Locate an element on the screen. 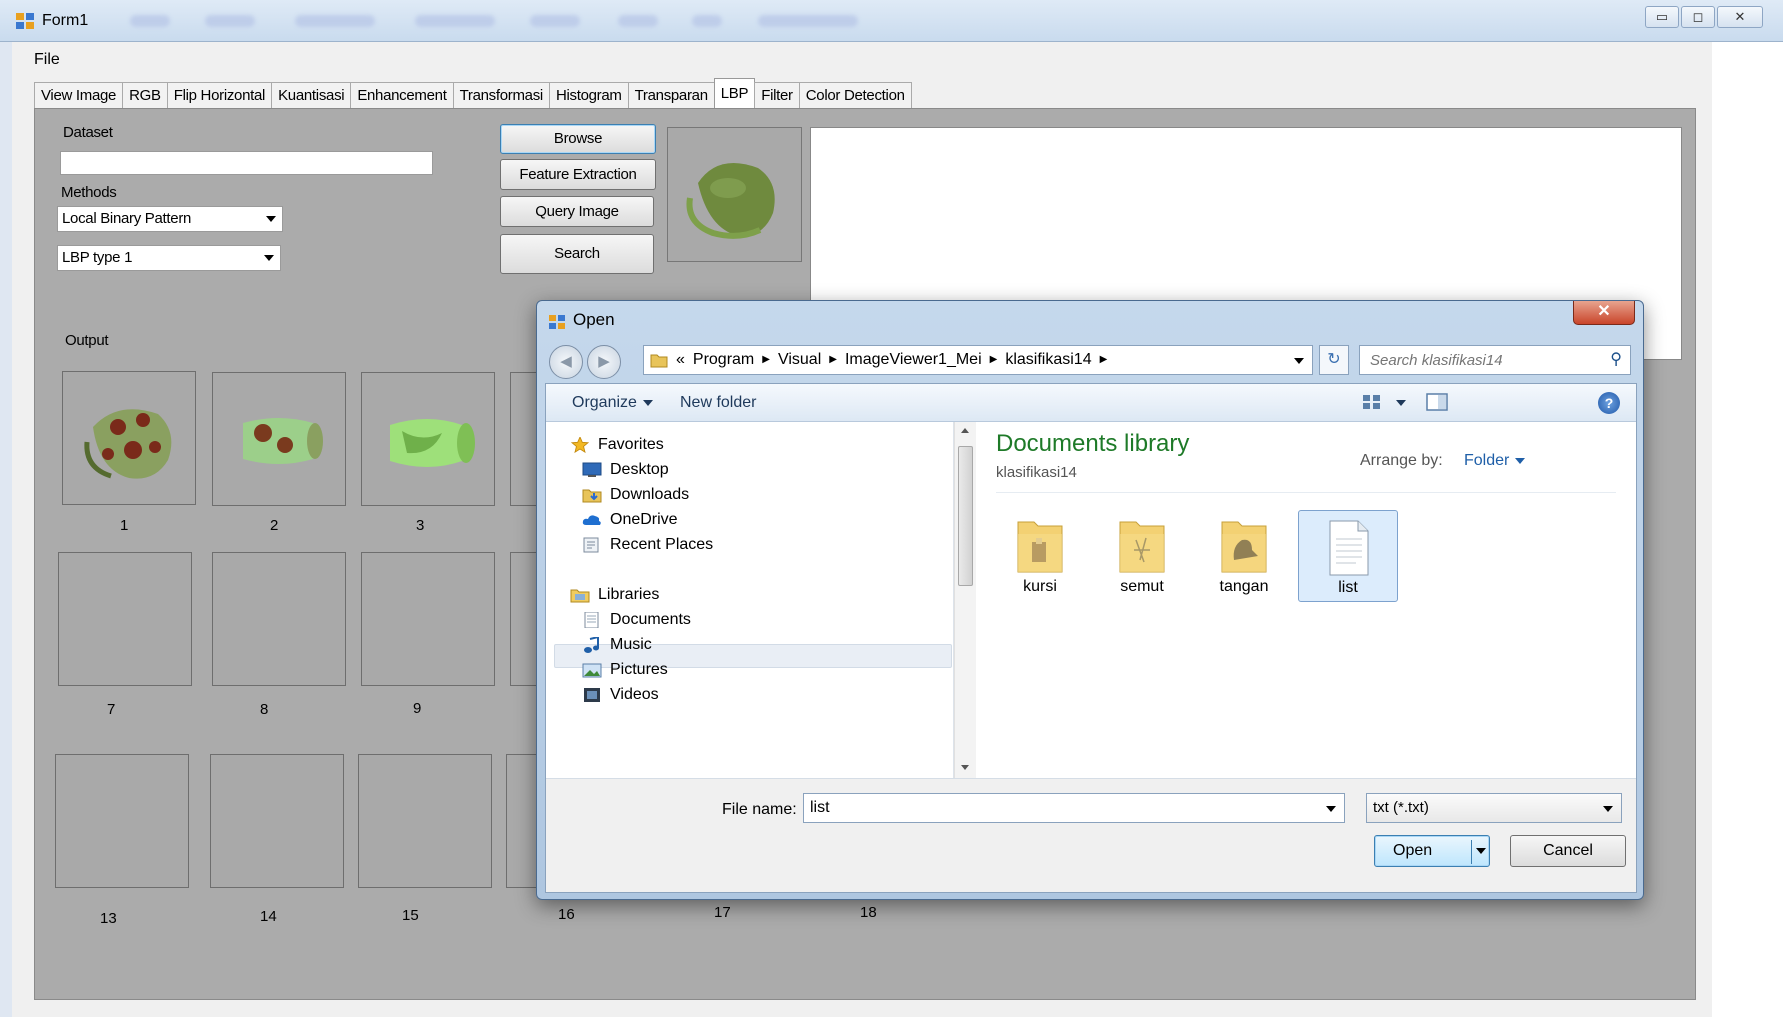 This screenshot has width=1783, height=1017. new-folder-button: New folder is located at coordinates (718, 403).